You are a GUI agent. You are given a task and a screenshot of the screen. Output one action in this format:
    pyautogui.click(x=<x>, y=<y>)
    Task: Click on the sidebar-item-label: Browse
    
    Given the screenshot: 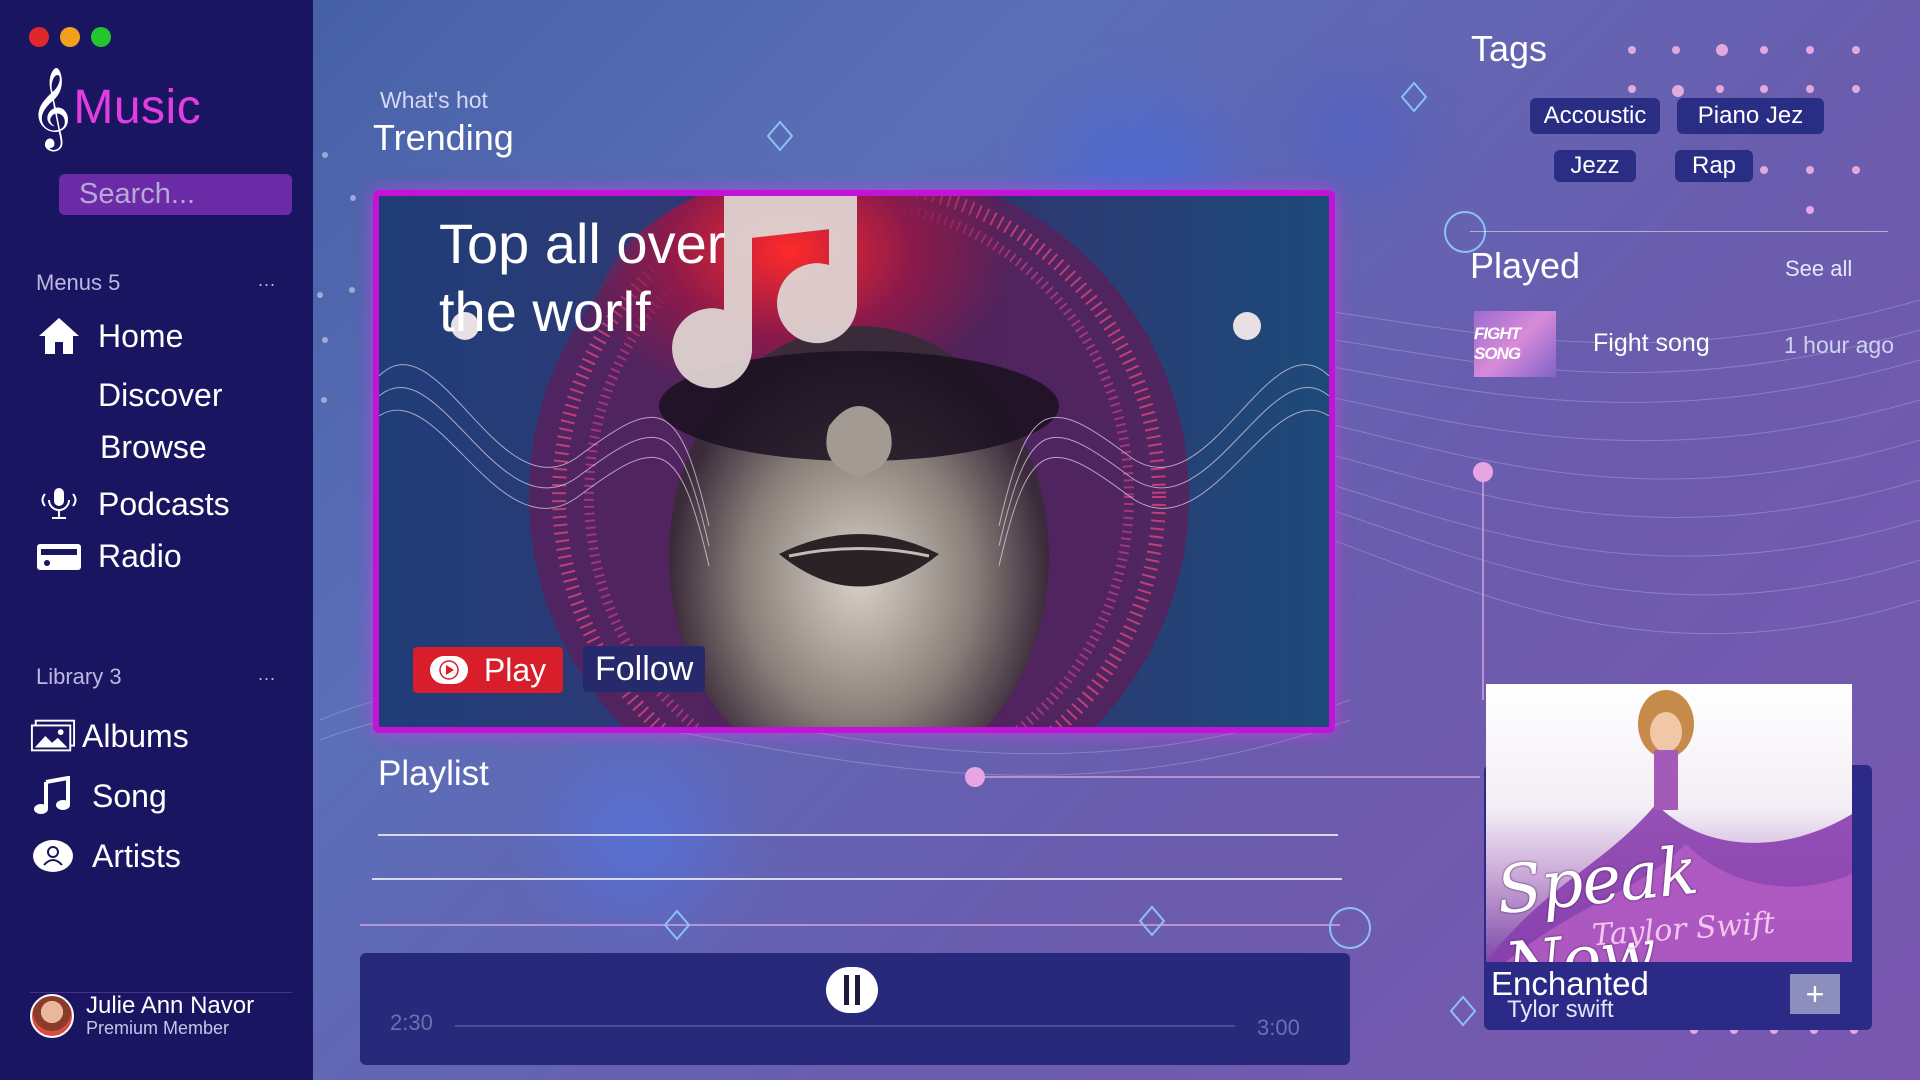 What is the action you would take?
    pyautogui.click(x=153, y=447)
    